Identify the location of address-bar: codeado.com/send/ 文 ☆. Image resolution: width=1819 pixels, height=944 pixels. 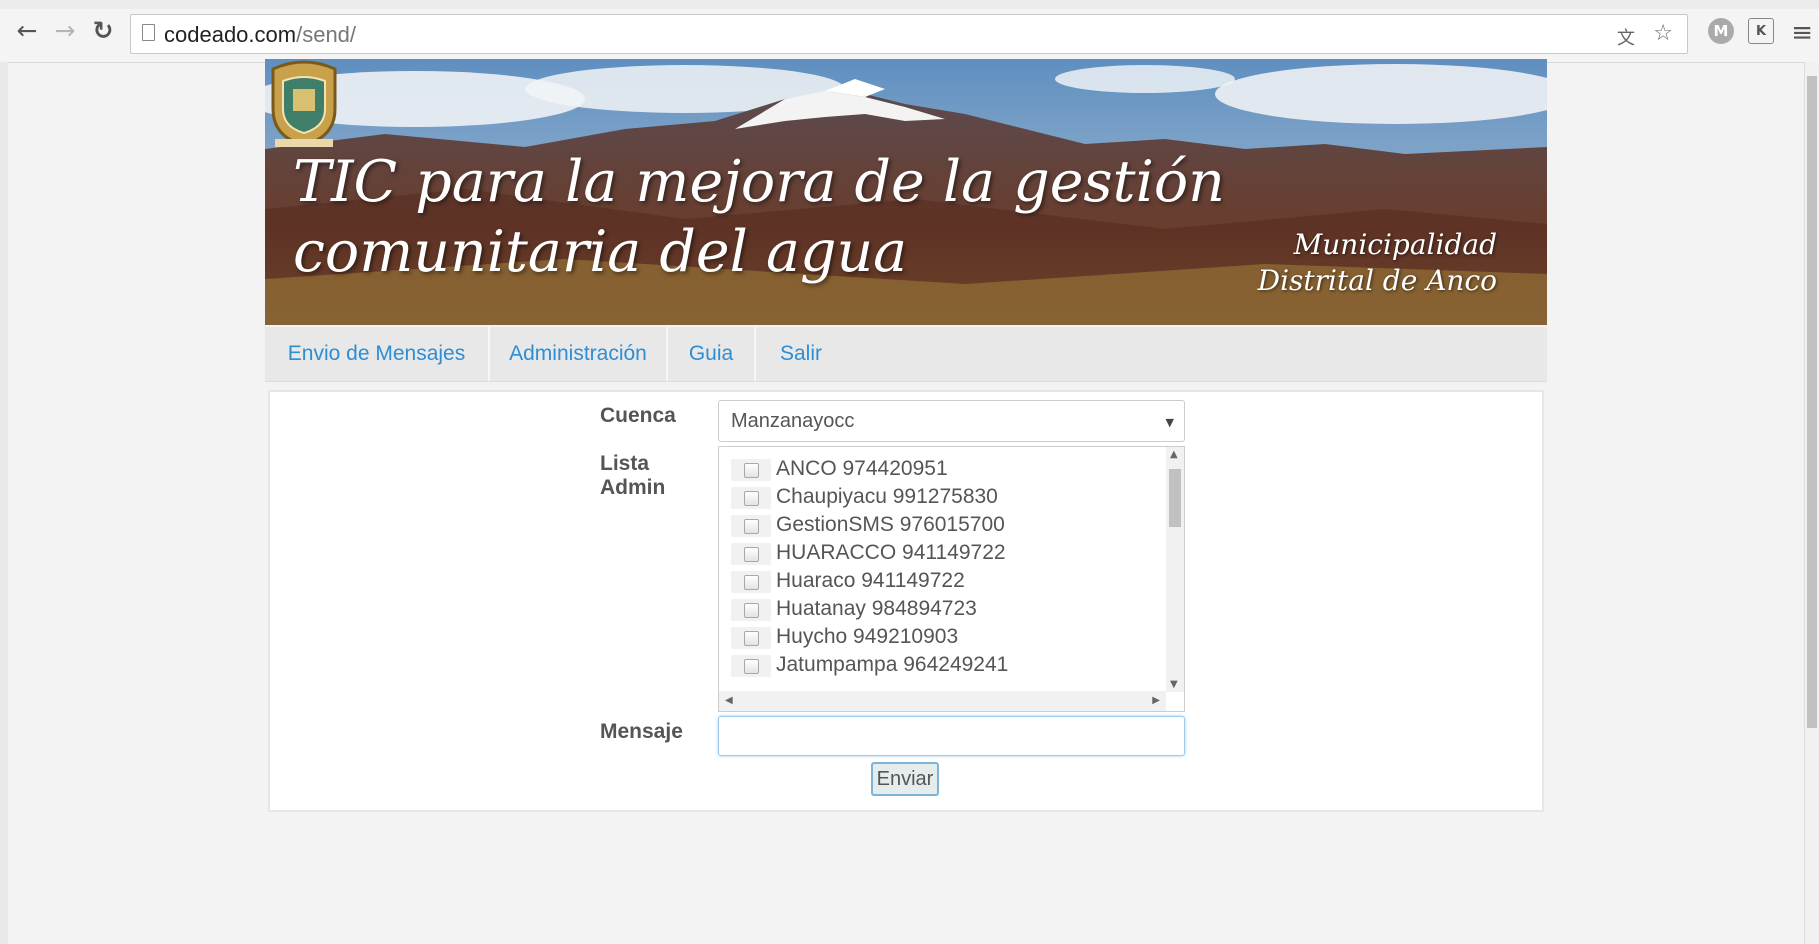
(909, 34).